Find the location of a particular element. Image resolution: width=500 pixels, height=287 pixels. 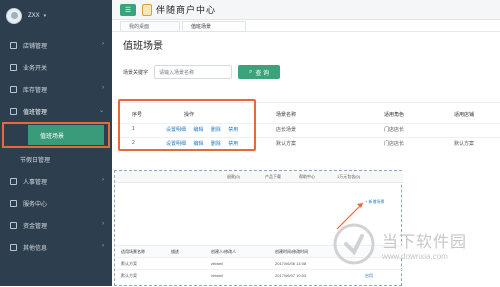

watermark: 当下软件园 www.downxia.com is located at coordinates (416, 252).